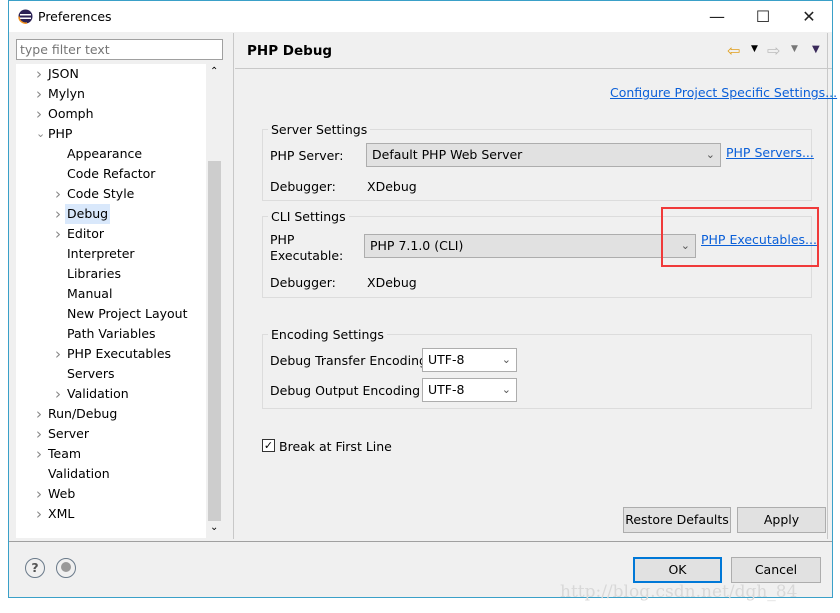  What do you see at coordinates (290, 51) in the screenshot?
I see `page-title: PHP Debug` at bounding box center [290, 51].